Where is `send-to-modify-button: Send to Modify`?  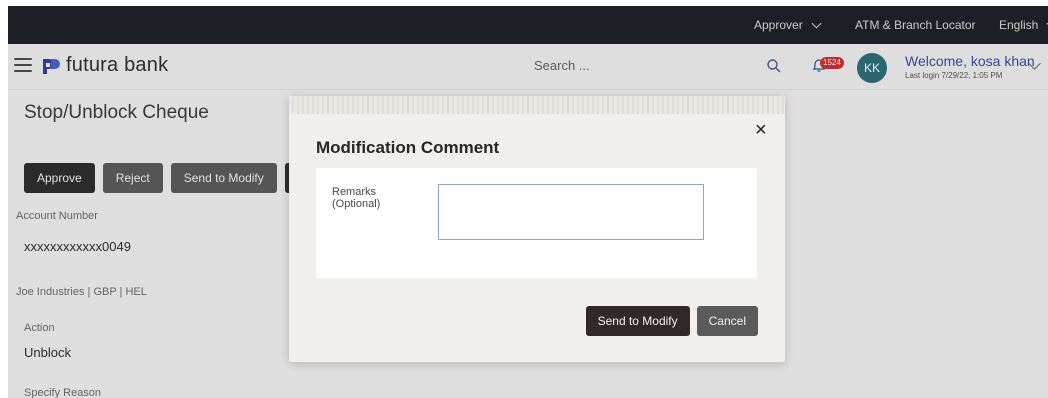 send-to-modify-button: Send to Modify is located at coordinates (637, 321).